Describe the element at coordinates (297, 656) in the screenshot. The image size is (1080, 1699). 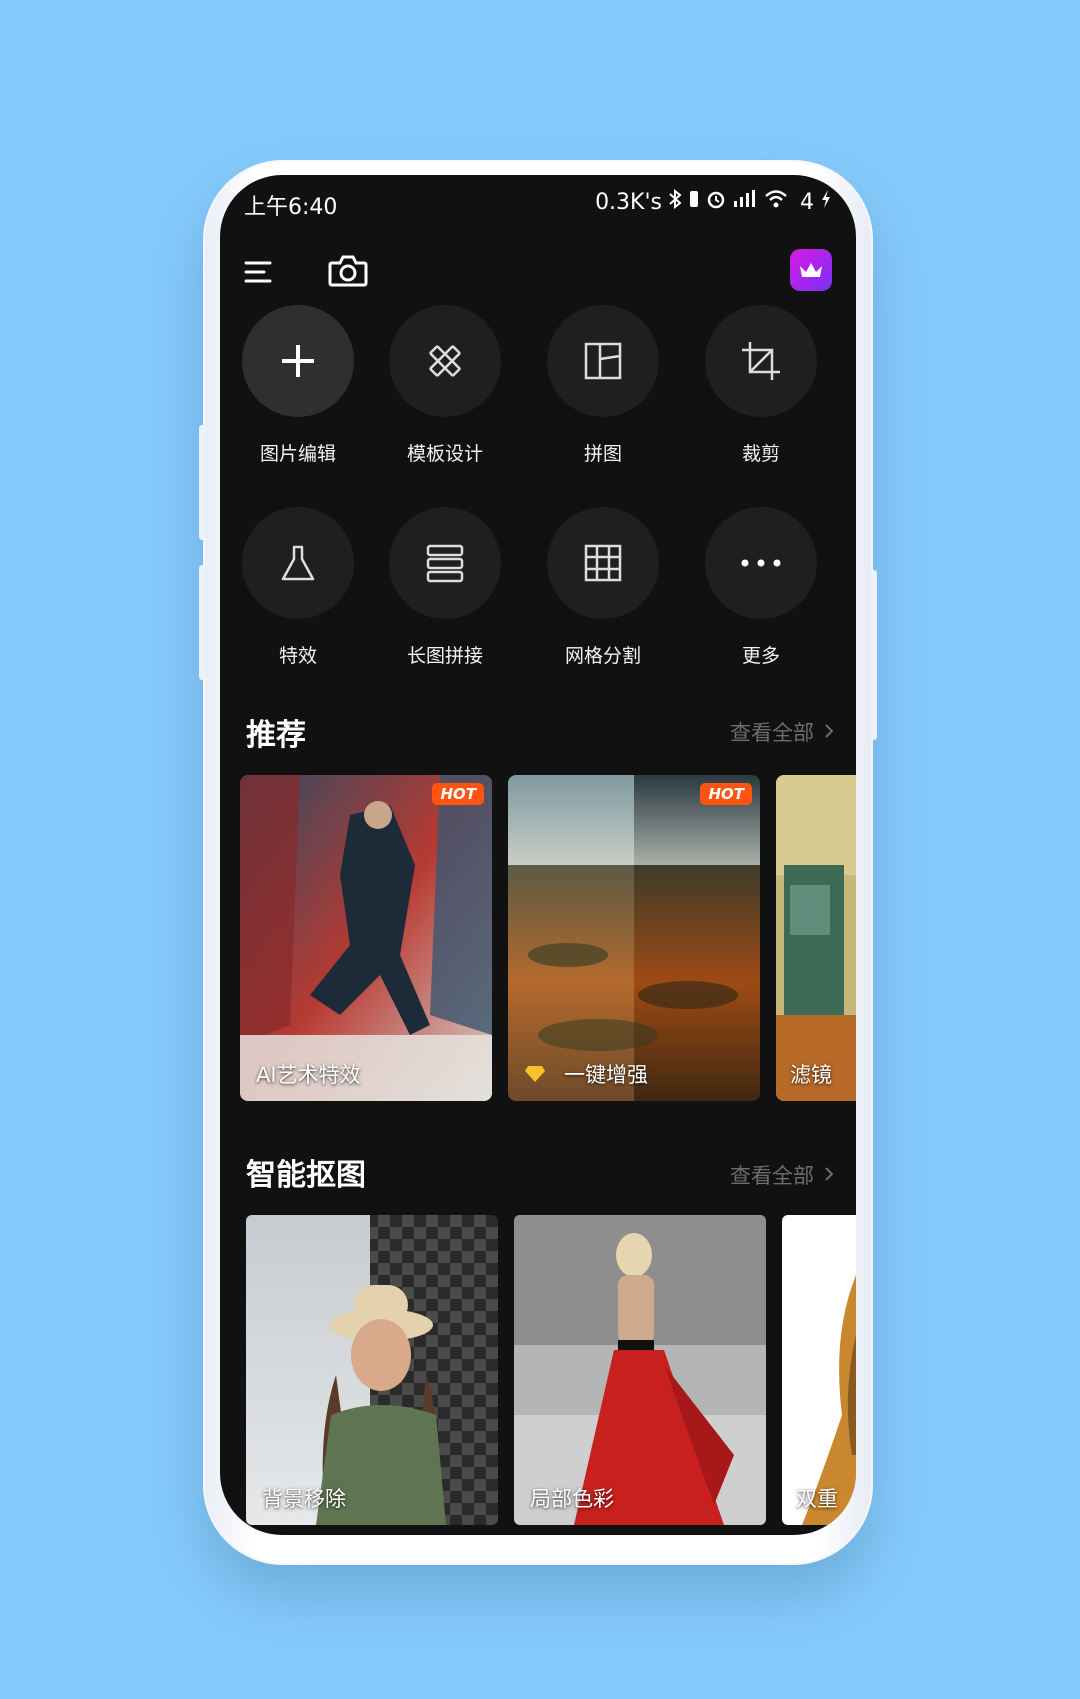
I see `tool-label: 特效` at that location.